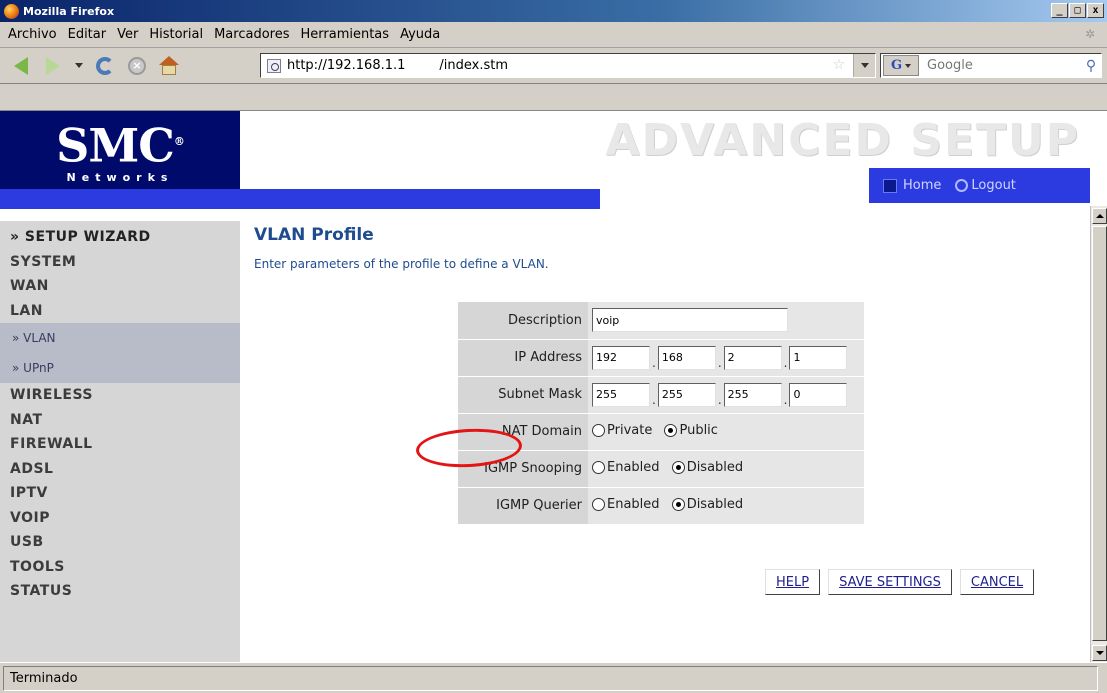 This screenshot has width=1107, height=693. What do you see at coordinates (120, 518) in the screenshot?
I see `sidebar-item-voip: VOIP` at bounding box center [120, 518].